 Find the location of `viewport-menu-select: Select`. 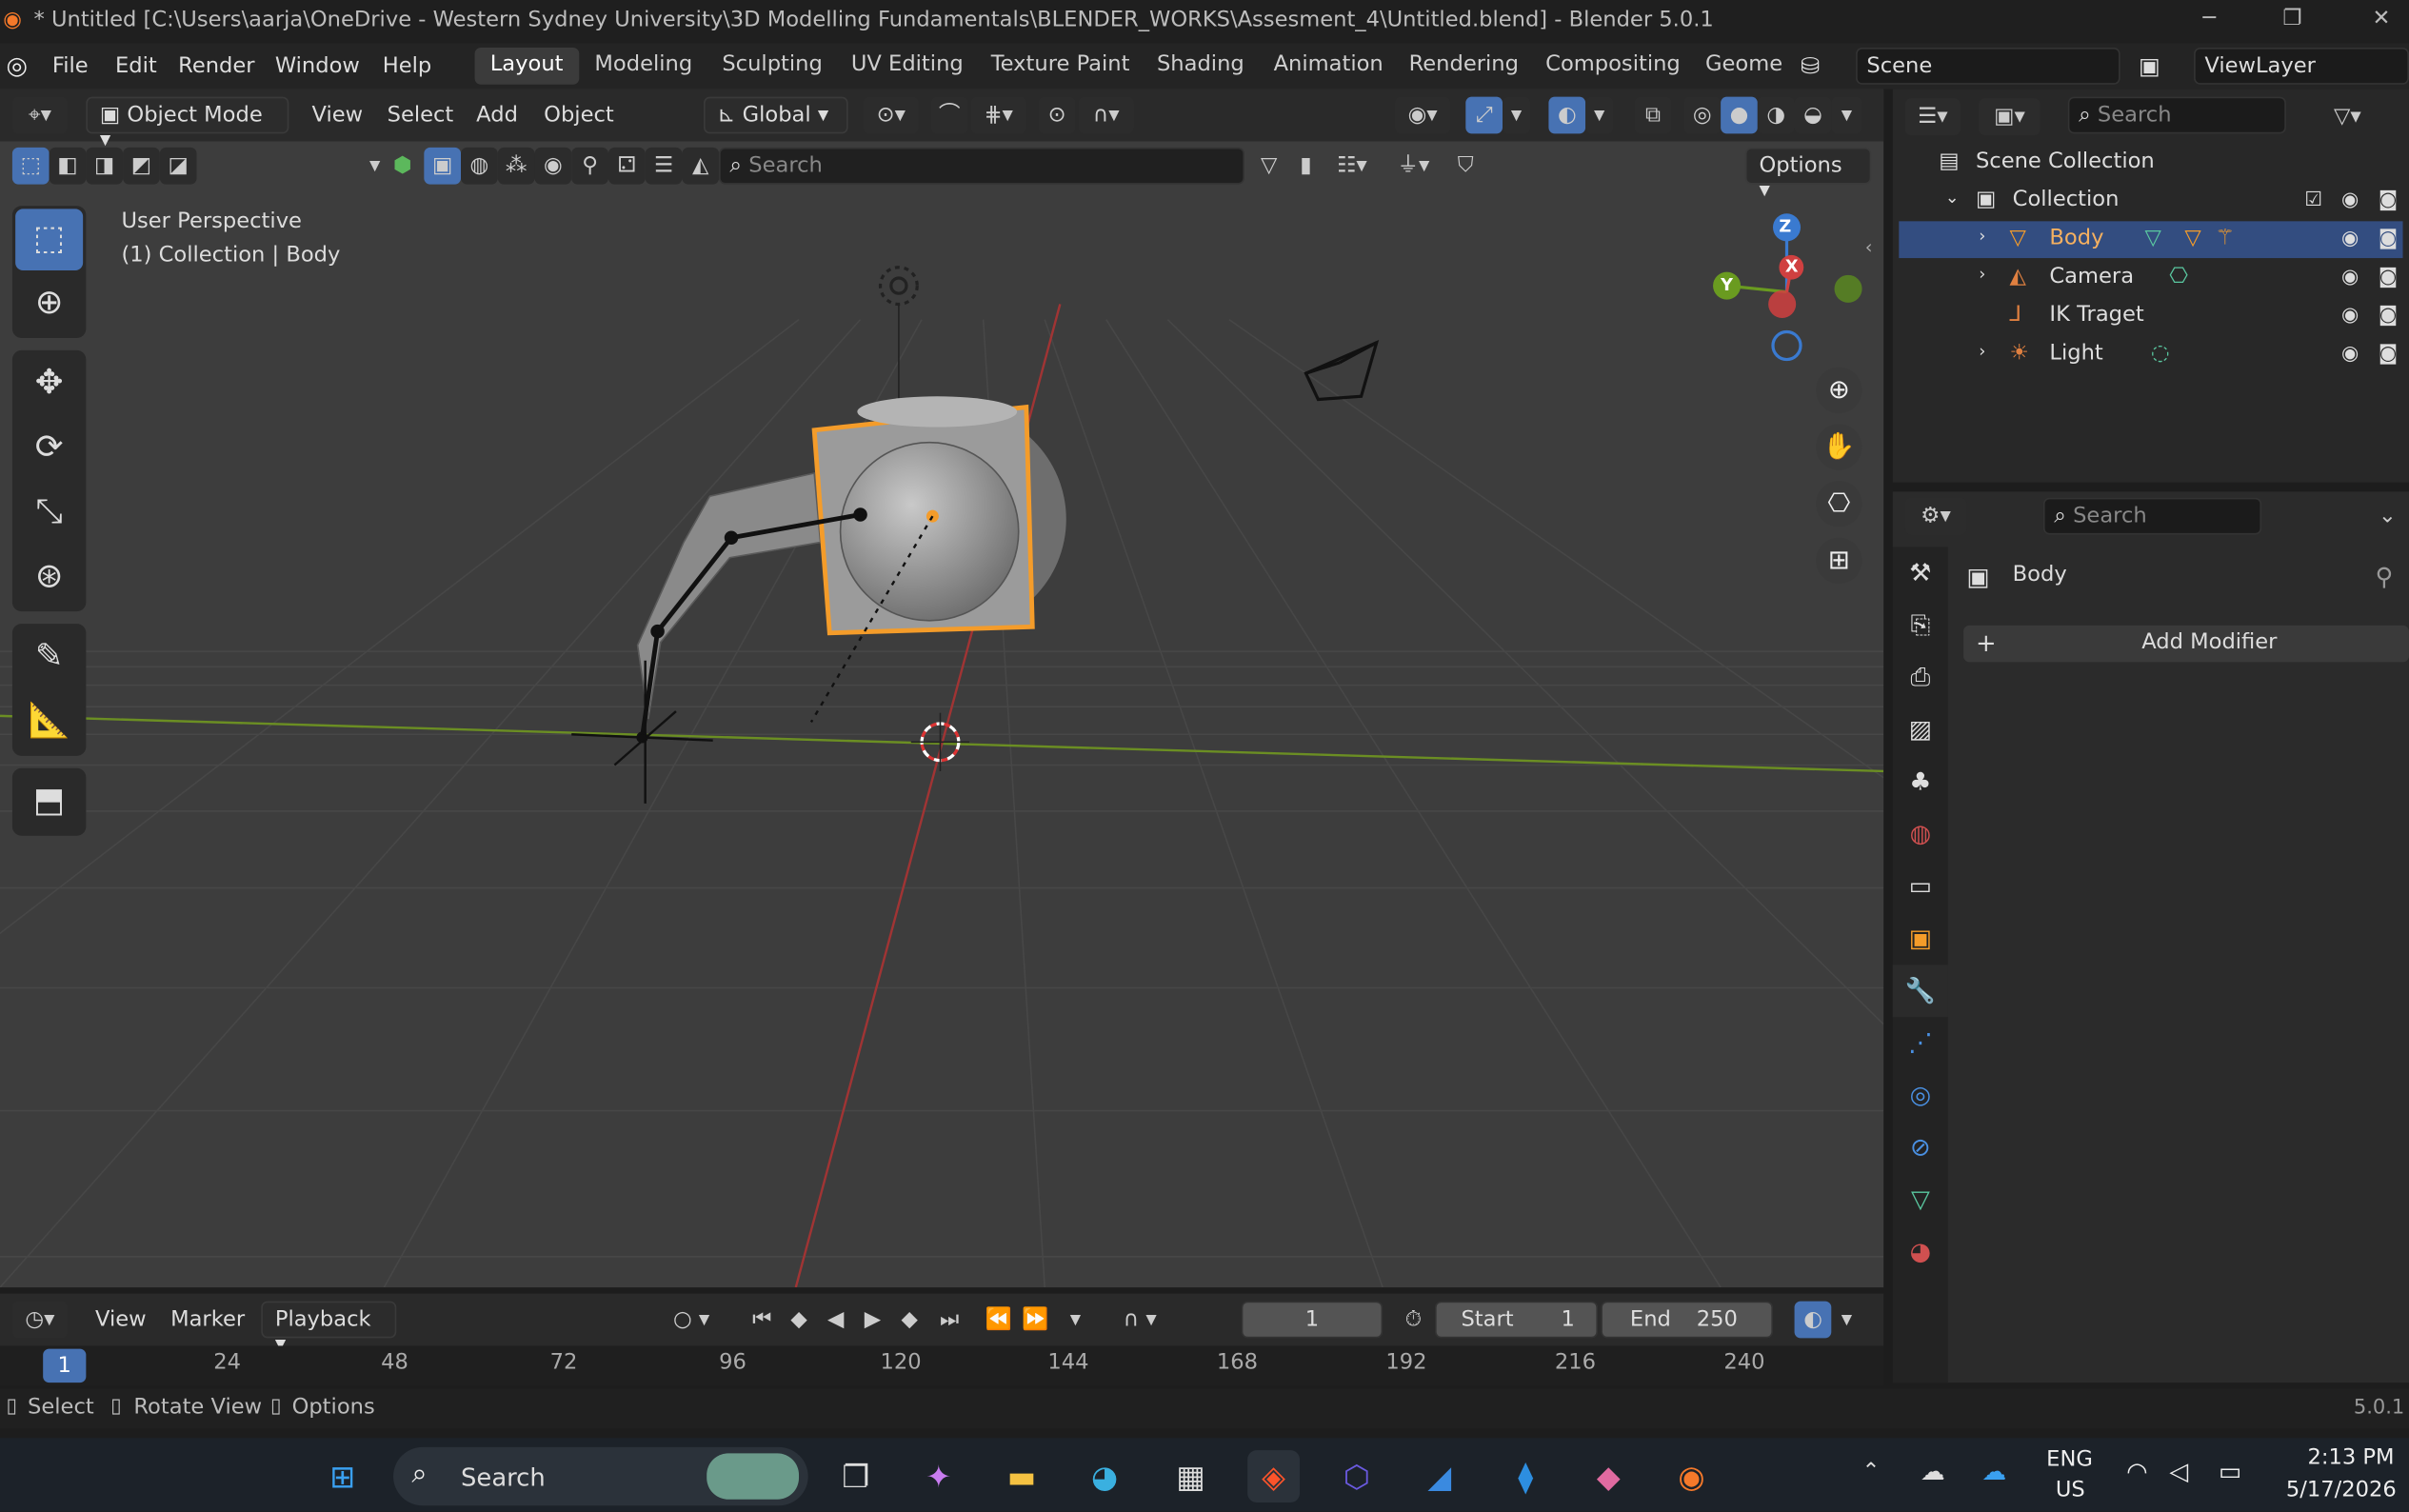

viewport-menu-select: Select is located at coordinates (421, 115).